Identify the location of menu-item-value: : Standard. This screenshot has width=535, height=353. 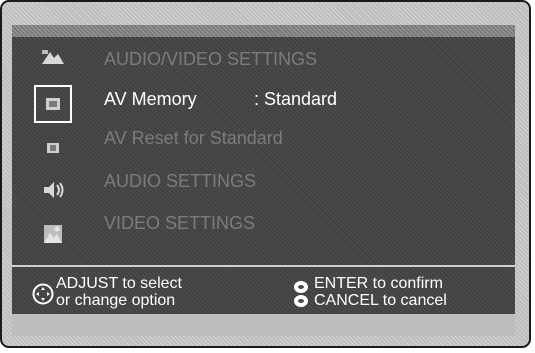
(296, 99).